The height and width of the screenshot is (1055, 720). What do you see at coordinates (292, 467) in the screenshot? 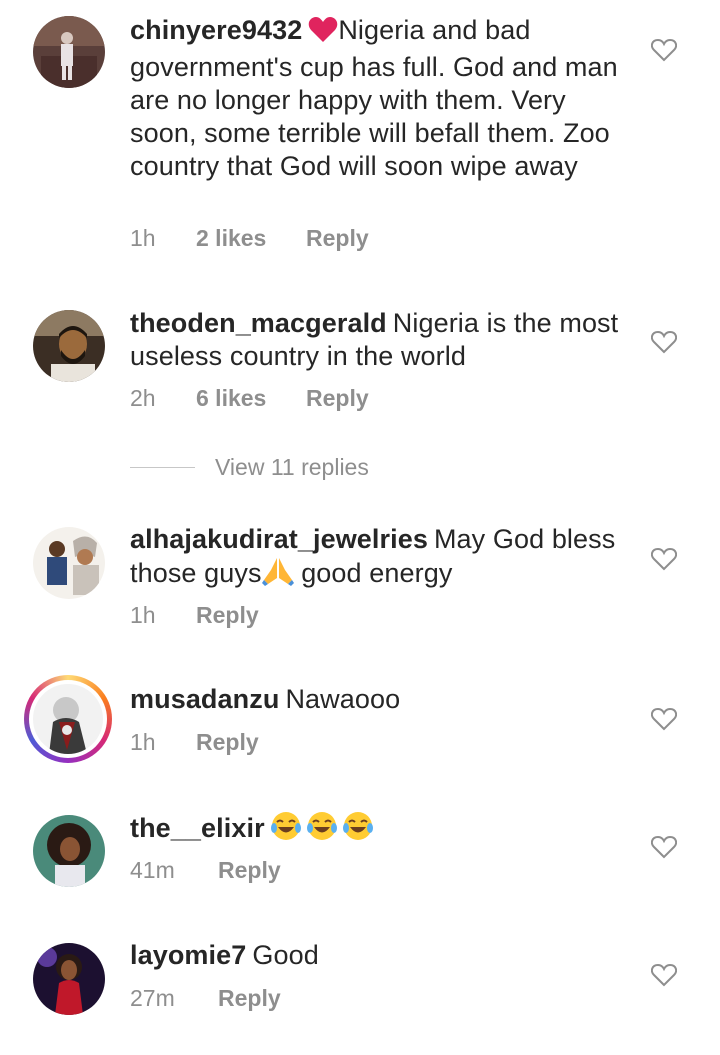
I see `view-replies-label: View 11 replies` at bounding box center [292, 467].